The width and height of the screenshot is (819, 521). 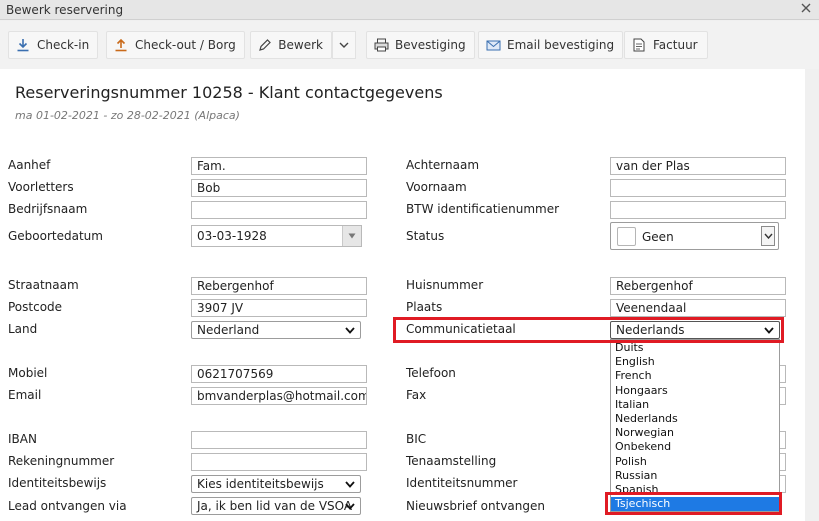 I want to click on status-select: Geen, so click(x=694, y=236).